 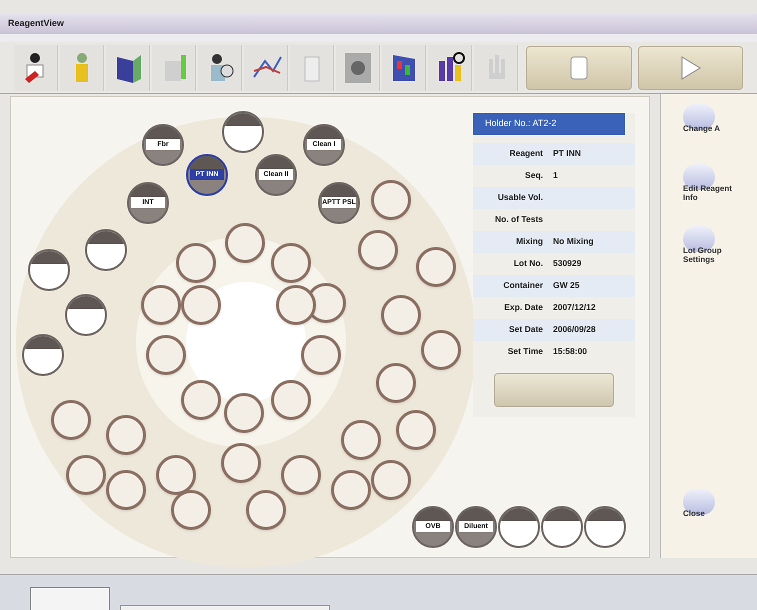 I want to click on field-label: Set Date, so click(x=525, y=329).